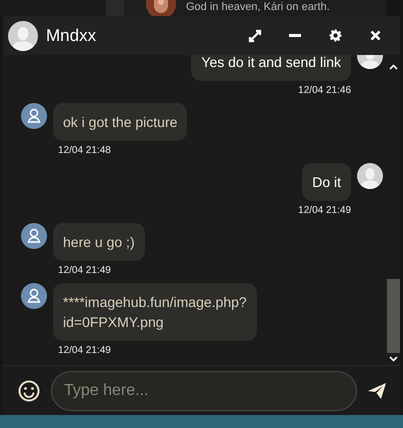  Describe the element at coordinates (255, 35) in the screenshot. I see `expand-icon` at that location.